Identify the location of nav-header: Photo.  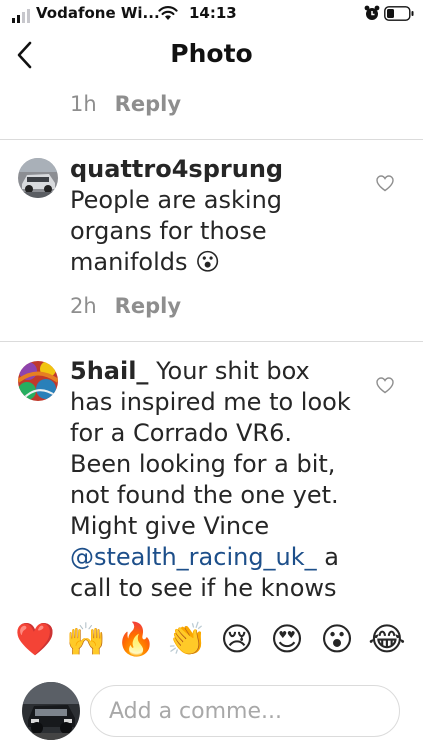
(211, 55).